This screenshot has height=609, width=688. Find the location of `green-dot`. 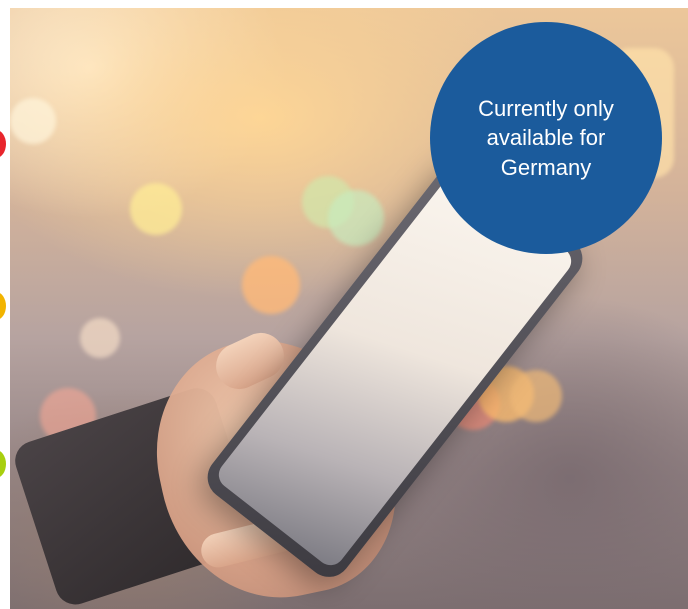

green-dot is located at coordinates (3, 464).